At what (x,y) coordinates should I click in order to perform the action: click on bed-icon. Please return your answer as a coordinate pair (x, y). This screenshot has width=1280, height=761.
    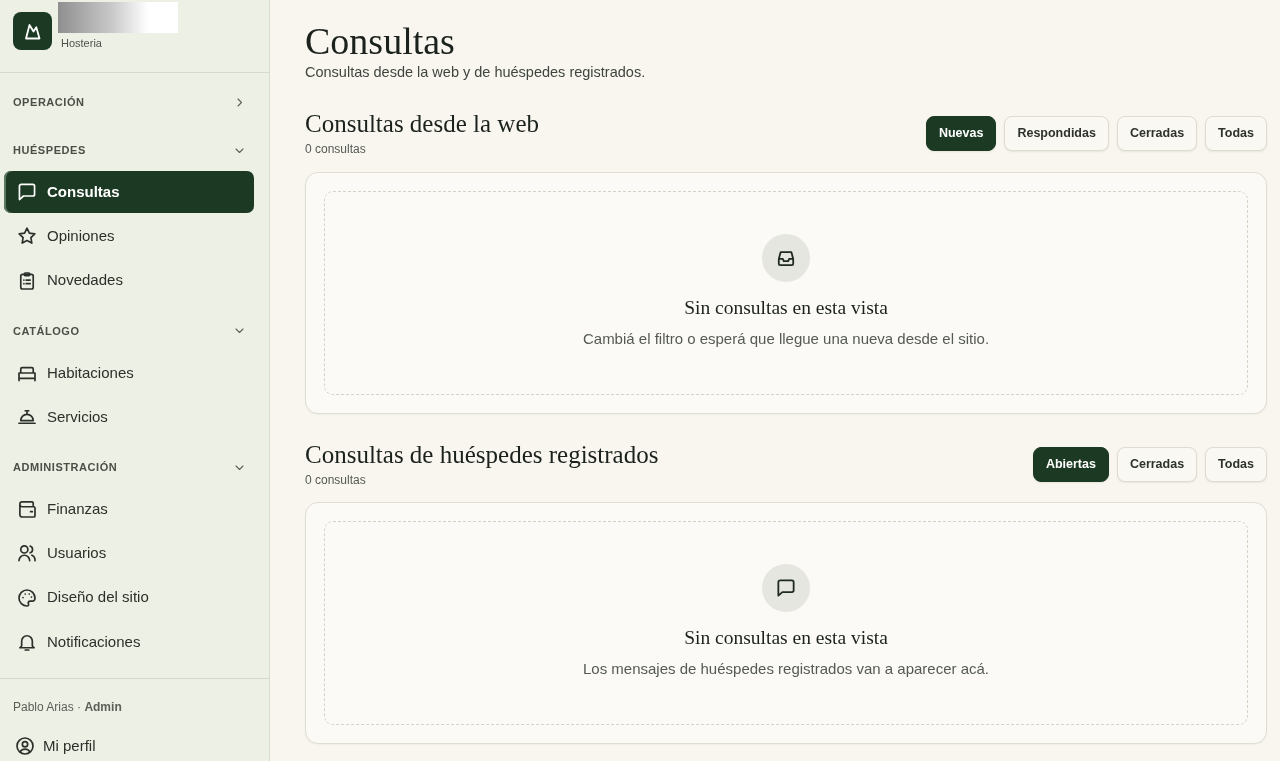
    Looking at the image, I should click on (27, 372).